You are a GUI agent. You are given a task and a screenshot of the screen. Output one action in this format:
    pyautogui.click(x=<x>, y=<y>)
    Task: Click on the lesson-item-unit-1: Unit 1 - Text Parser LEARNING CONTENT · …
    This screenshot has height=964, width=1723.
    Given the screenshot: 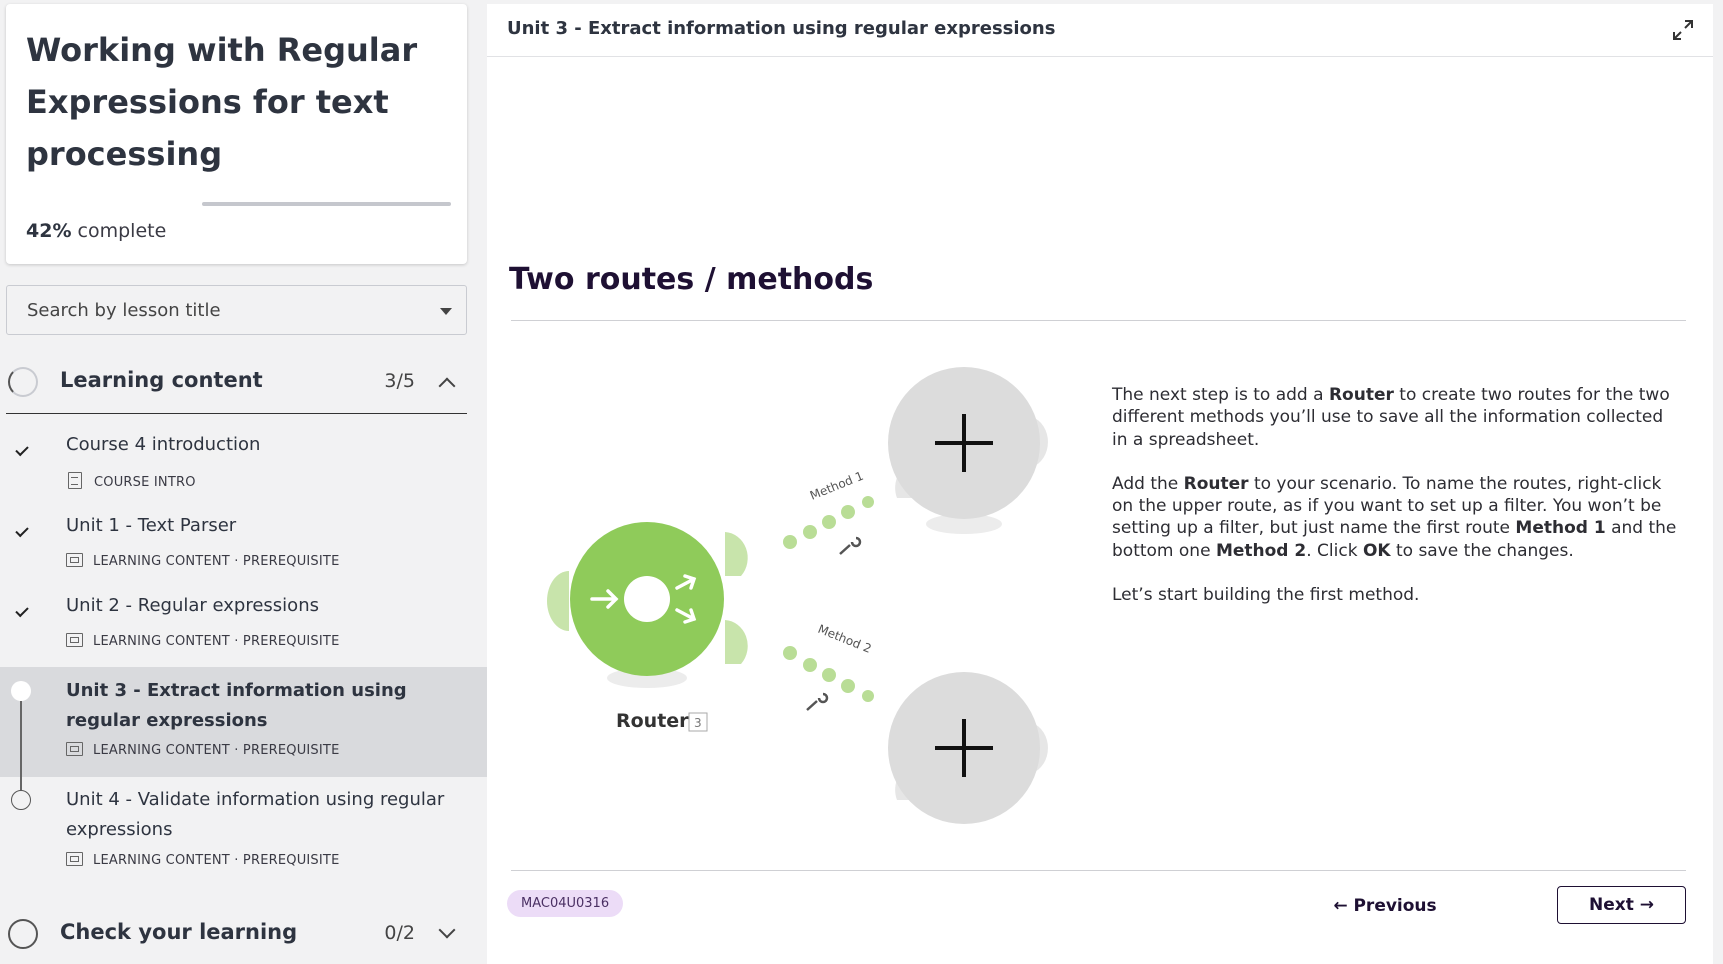 What is the action you would take?
    pyautogui.click(x=243, y=552)
    